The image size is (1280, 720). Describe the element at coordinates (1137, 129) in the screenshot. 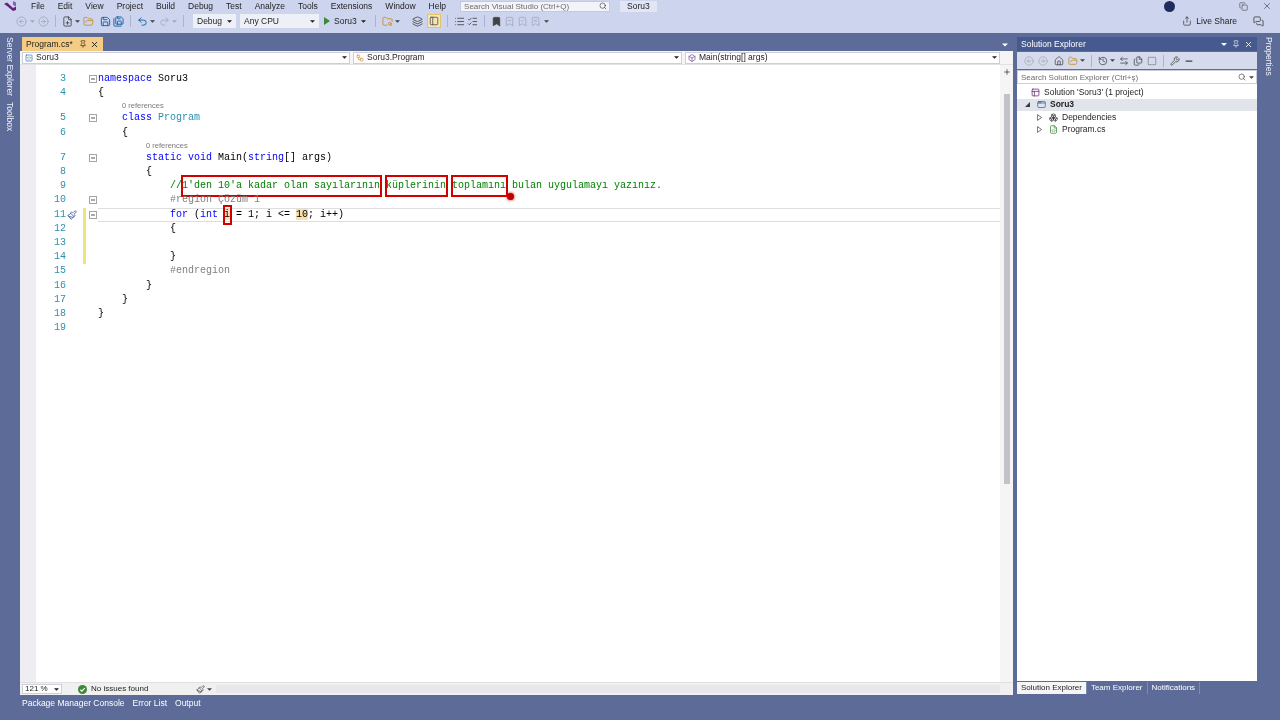

I see `tree-item: Program.cs` at that location.